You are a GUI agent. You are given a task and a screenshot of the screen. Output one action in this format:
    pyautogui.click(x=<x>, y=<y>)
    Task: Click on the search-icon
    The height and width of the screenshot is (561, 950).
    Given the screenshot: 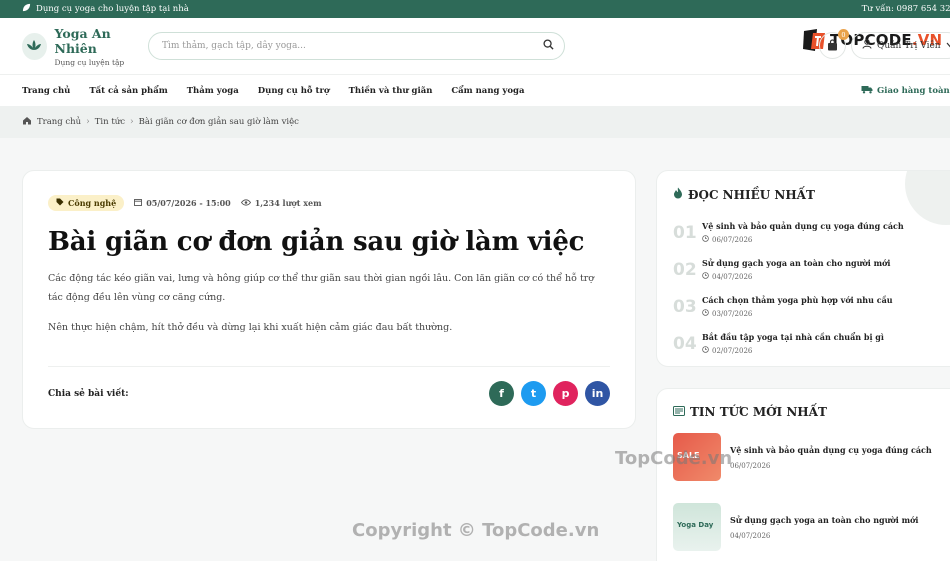 What is the action you would take?
    pyautogui.click(x=548, y=46)
    